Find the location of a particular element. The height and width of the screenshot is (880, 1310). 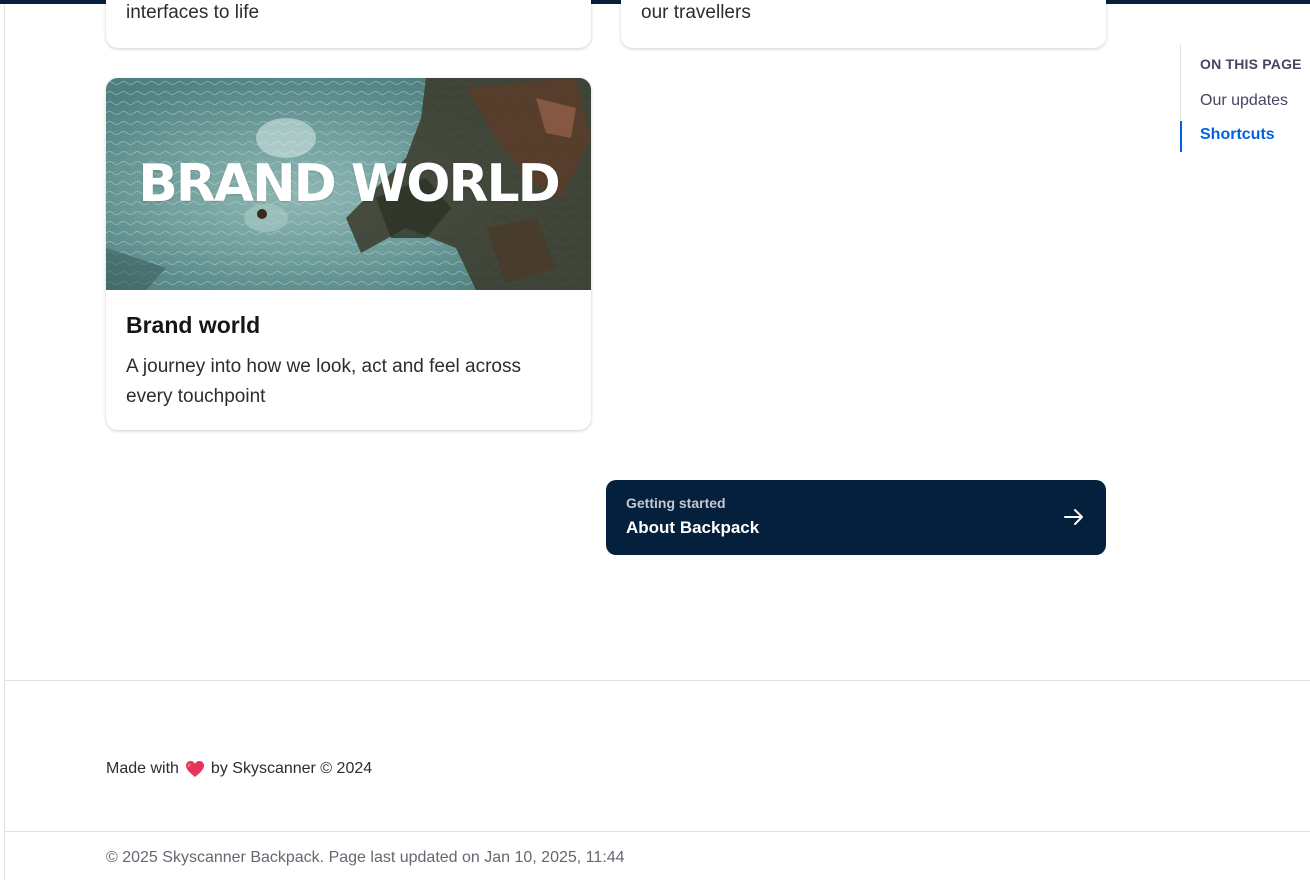

on-this-page-nav: ON THIS PAGE Our updates Shortcuts is located at coordinates (1245, 98).